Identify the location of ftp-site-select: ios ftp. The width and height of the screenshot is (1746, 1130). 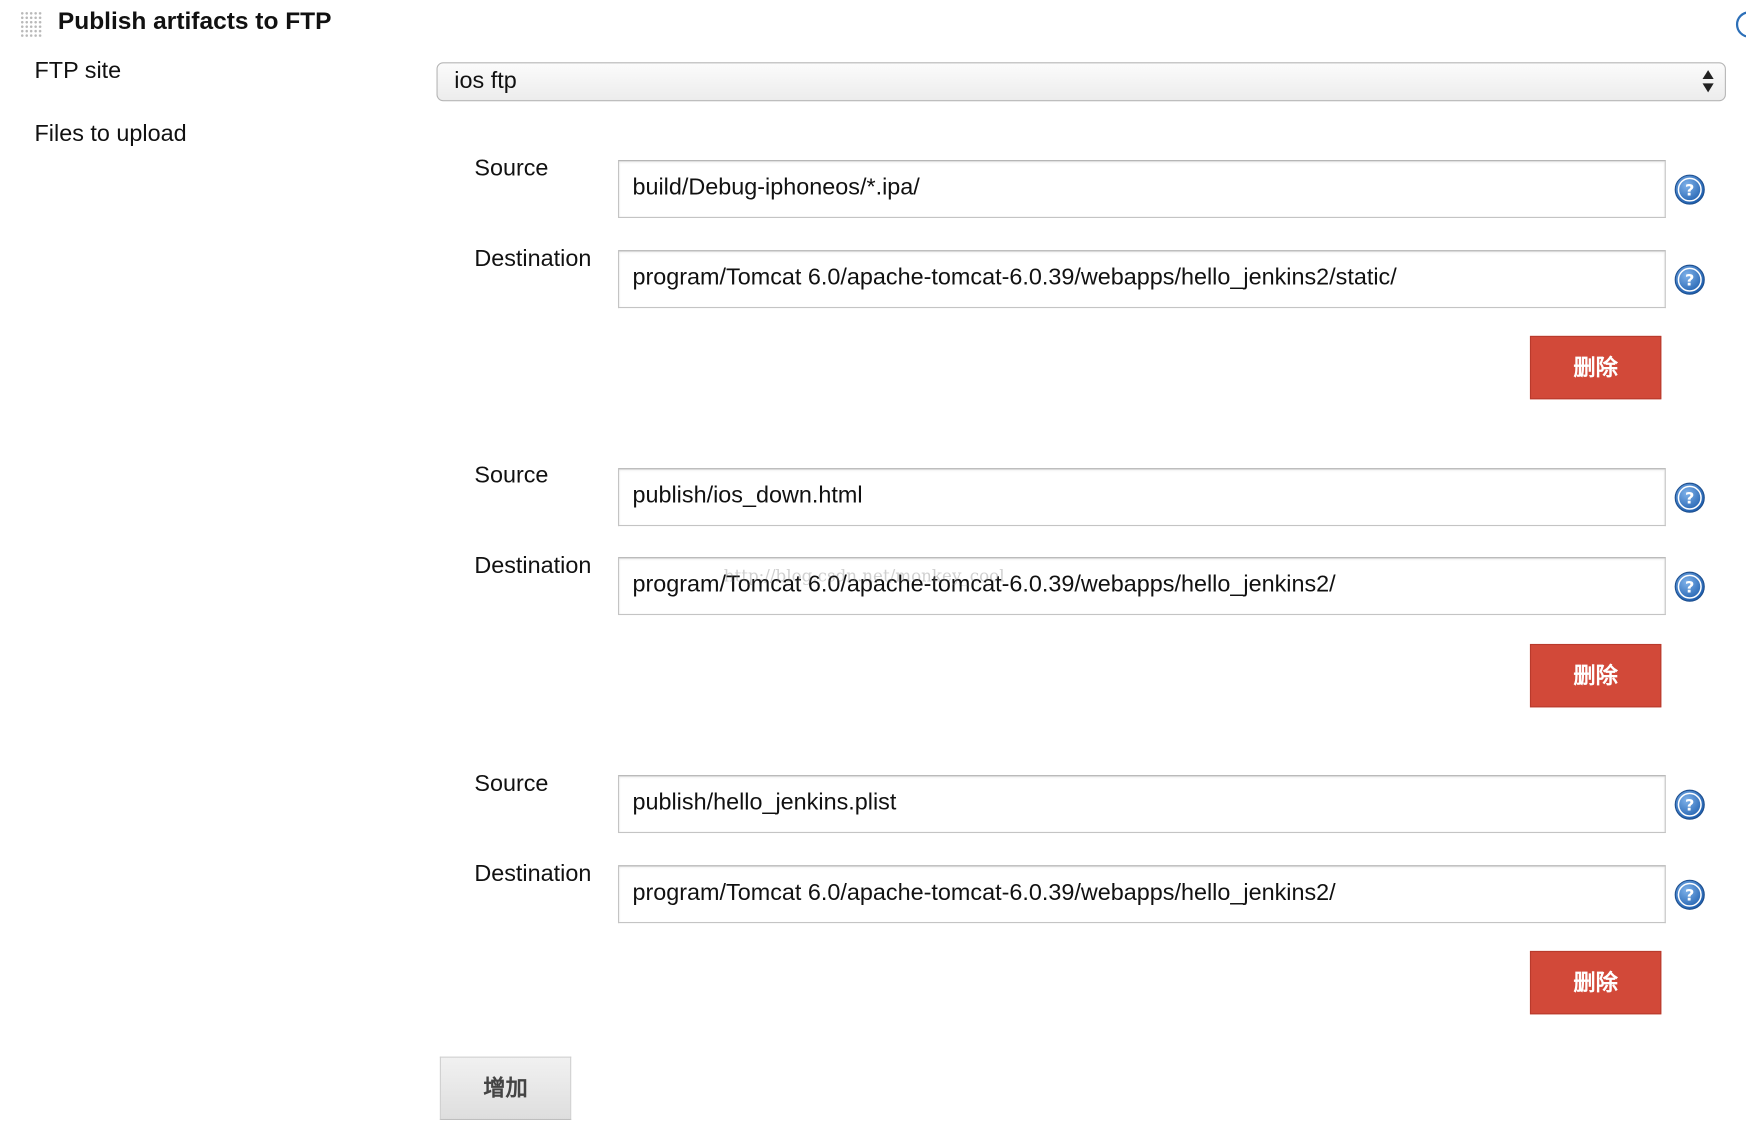
(1081, 82).